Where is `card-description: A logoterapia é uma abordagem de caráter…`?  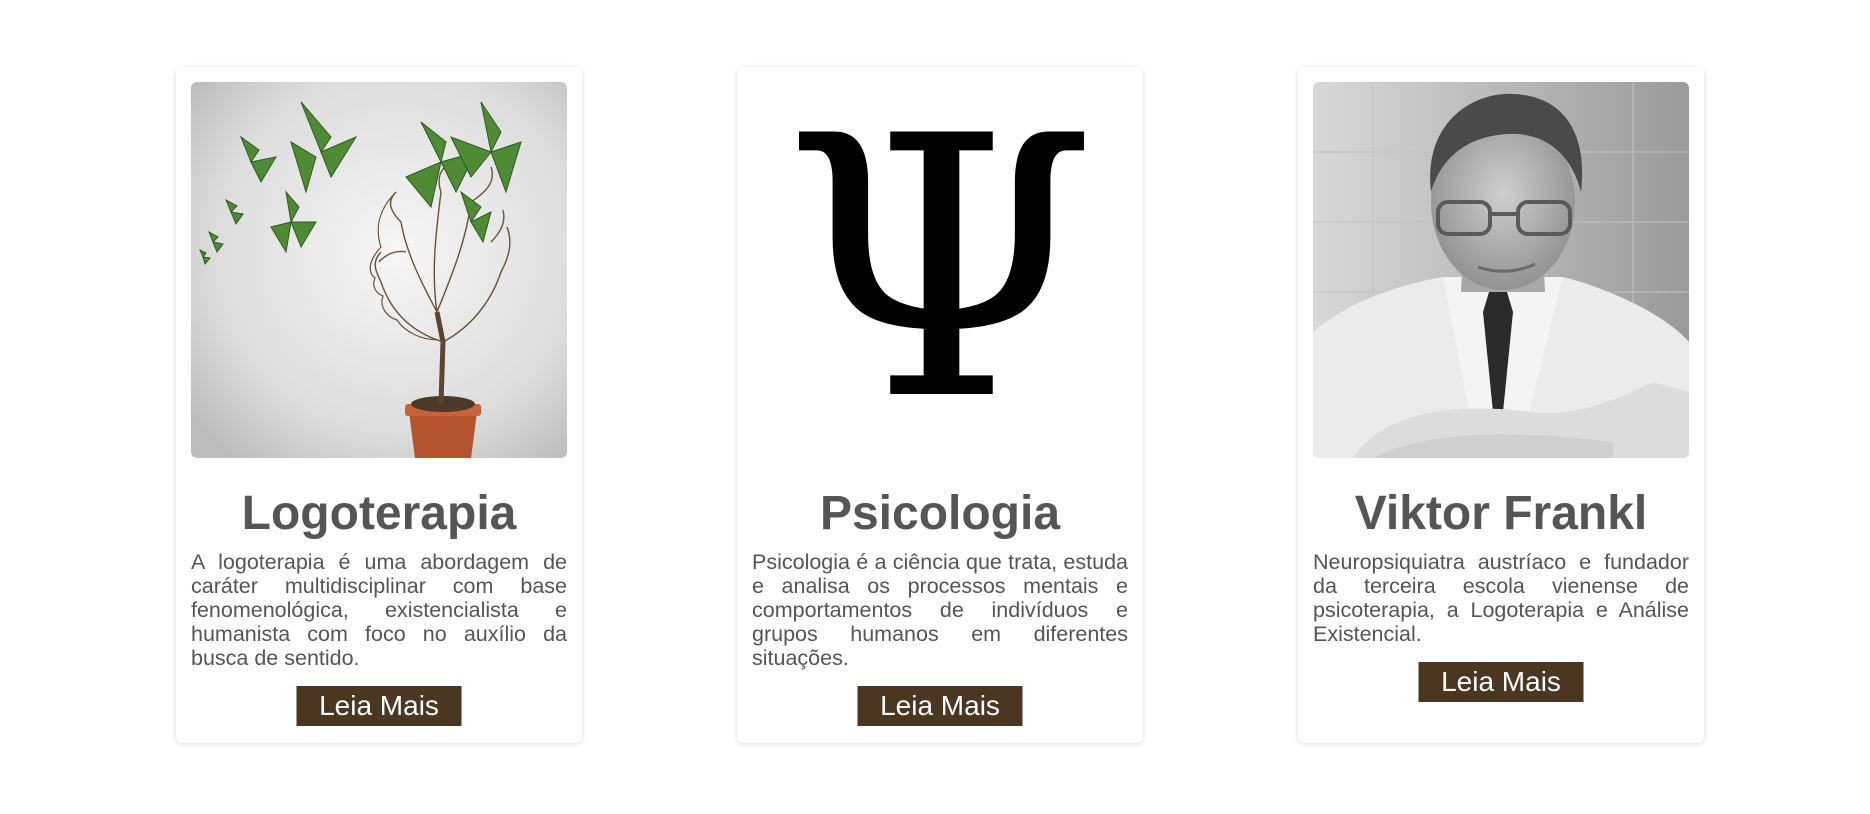
card-description: A logoterapia é uma abordagem de caráter… is located at coordinates (379, 610).